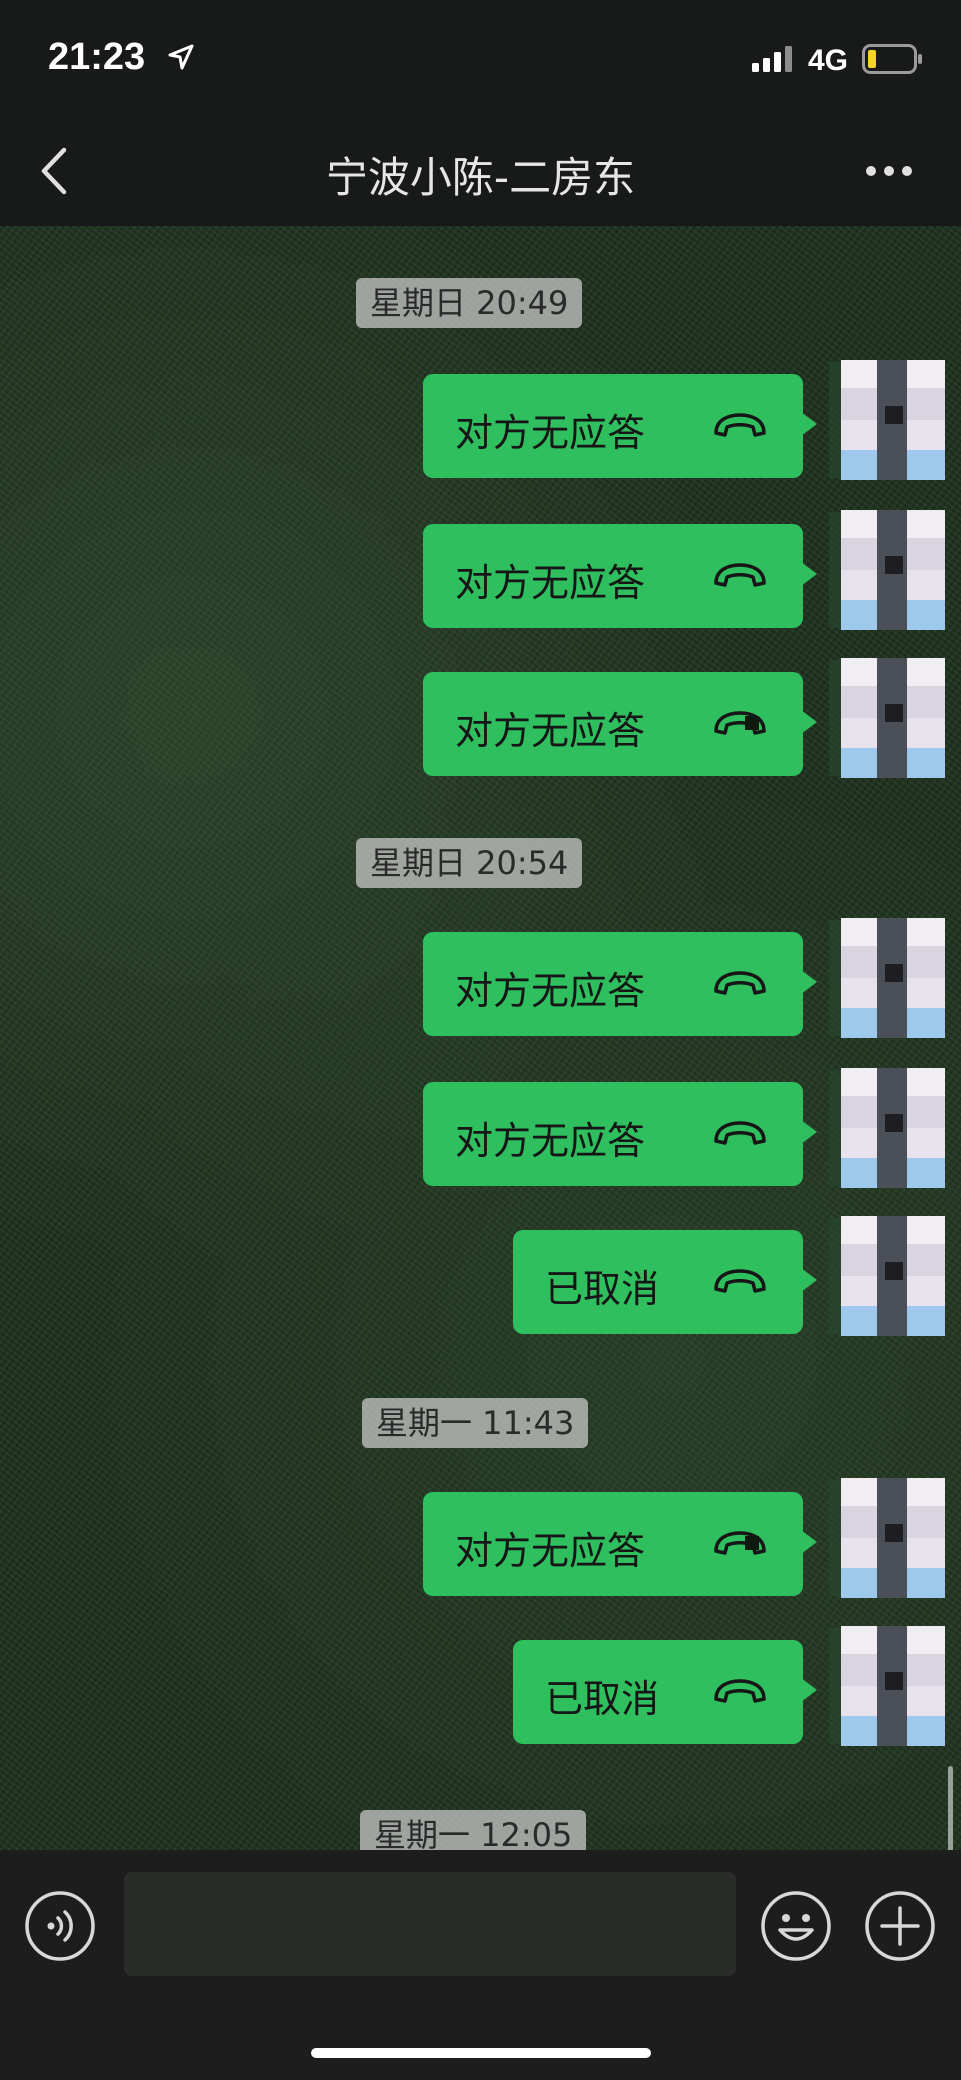 This screenshot has height=2080, width=961. What do you see at coordinates (828, 60) in the screenshot?
I see `network-type: 4G` at bounding box center [828, 60].